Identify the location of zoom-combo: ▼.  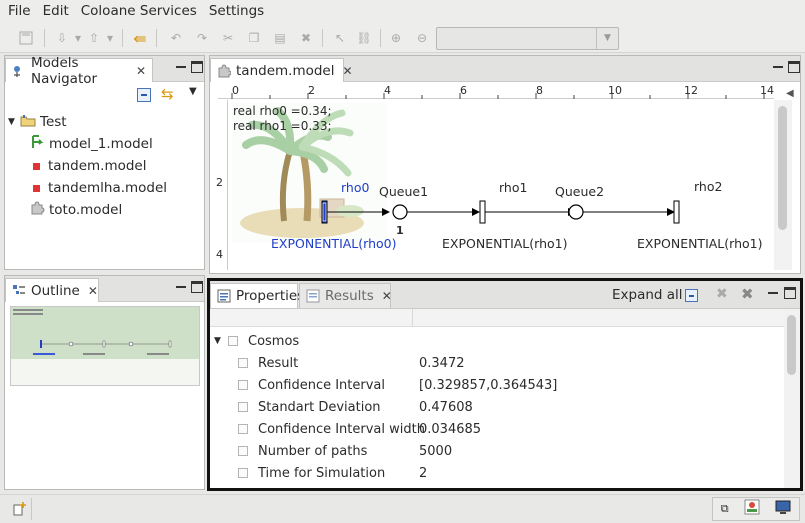
(527, 38).